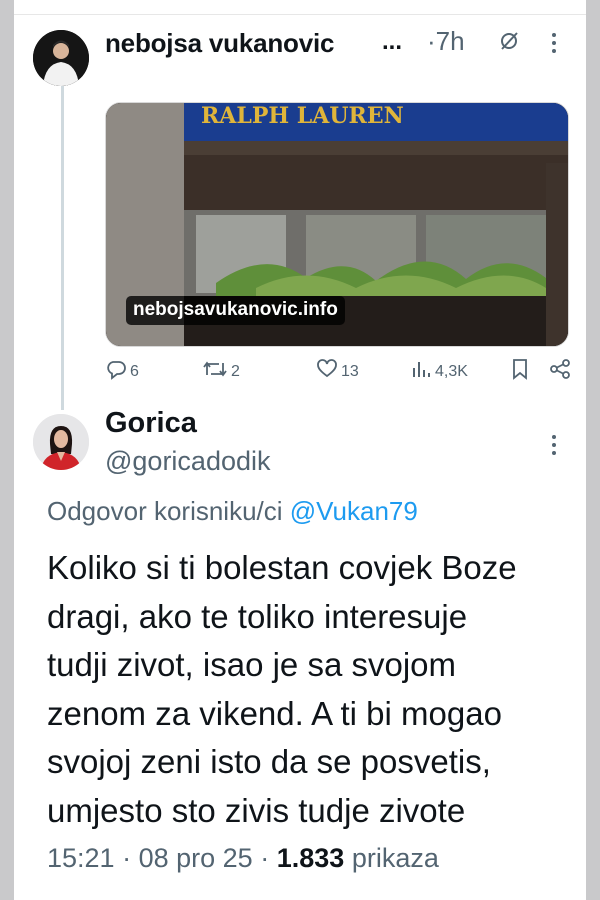 This screenshot has height=900, width=600. I want to click on avatar-gorica, so click(61, 442).